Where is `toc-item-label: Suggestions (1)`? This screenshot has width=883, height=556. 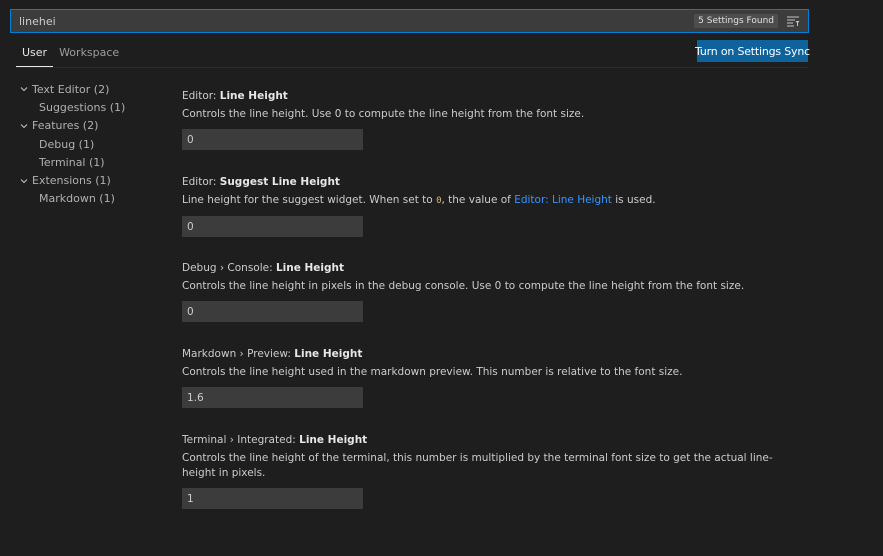
toc-item-label: Suggestions (1) is located at coordinates (82, 107).